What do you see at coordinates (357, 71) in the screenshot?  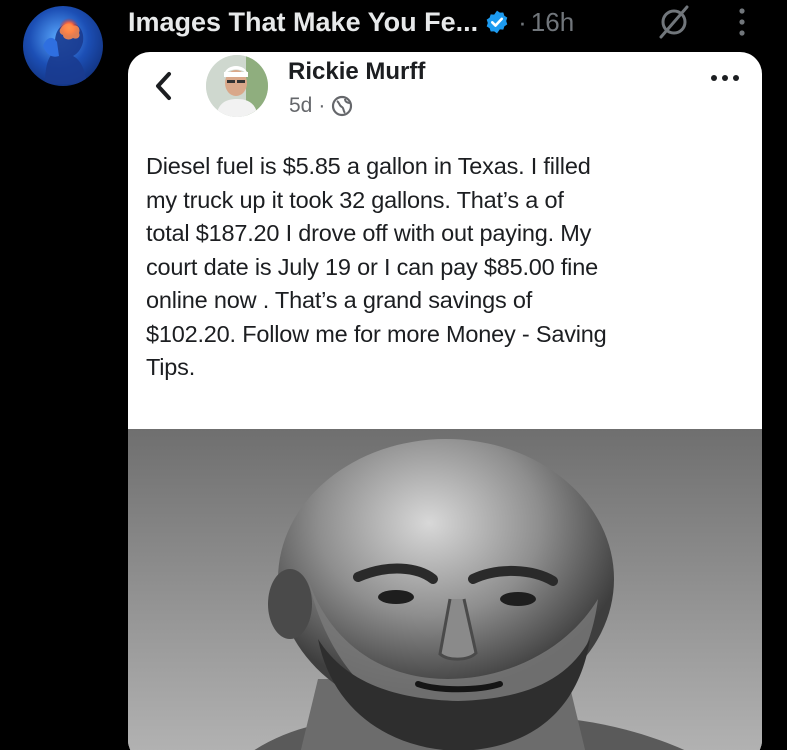 I see `author-name: Rickie Murff` at bounding box center [357, 71].